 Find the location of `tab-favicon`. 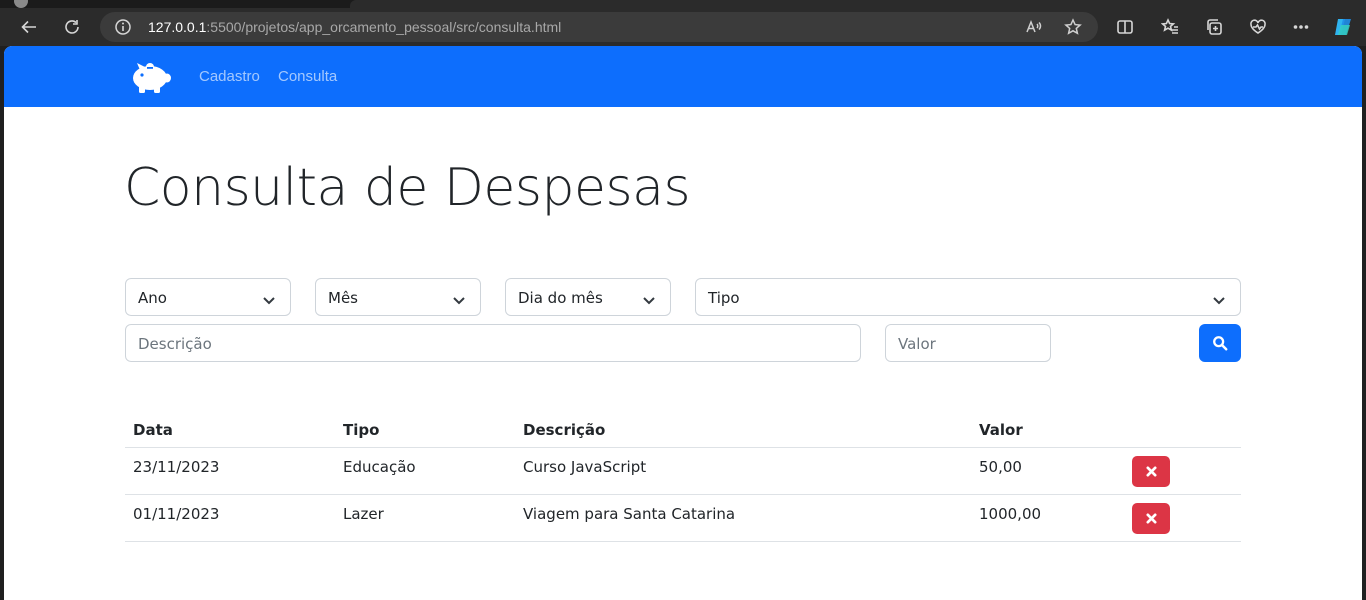

tab-favicon is located at coordinates (21, 4).